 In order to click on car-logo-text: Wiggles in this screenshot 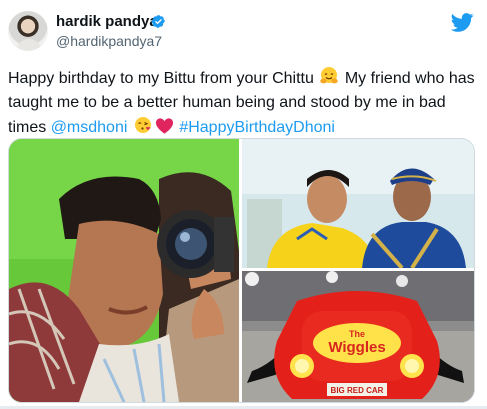, I will do `click(356, 347)`.